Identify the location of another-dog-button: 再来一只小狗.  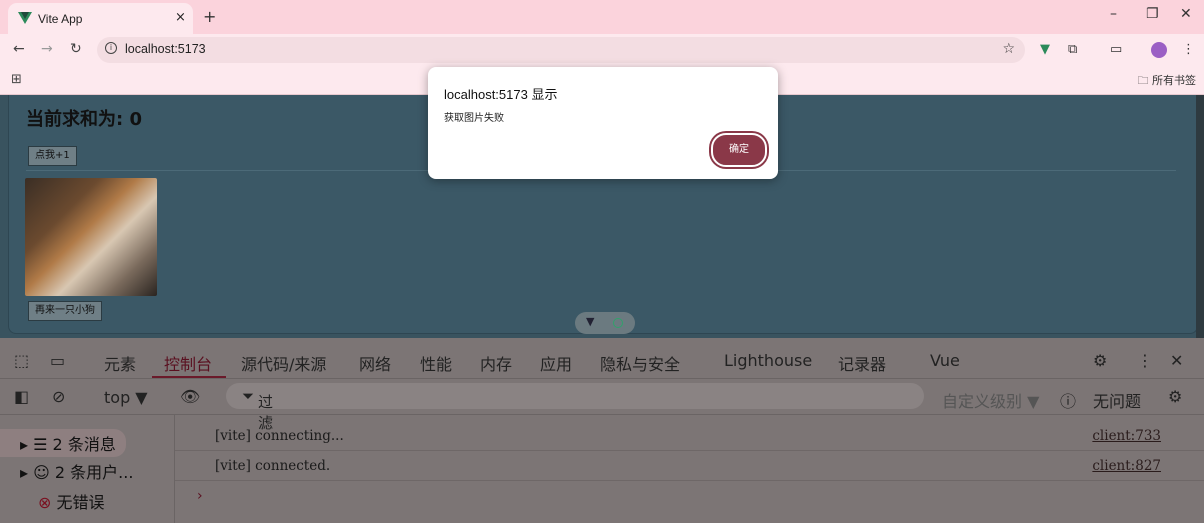
(65, 311).